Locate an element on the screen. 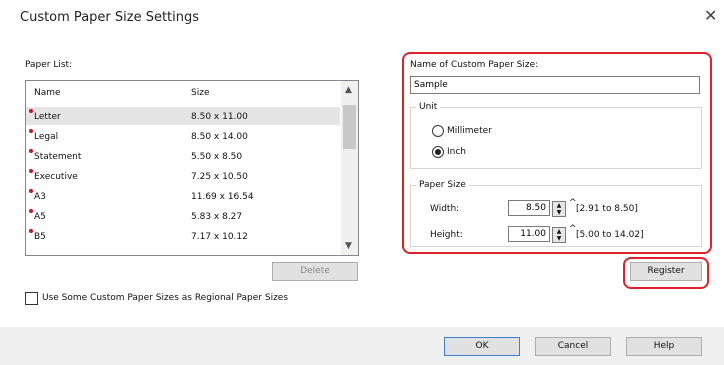 The width and height of the screenshot is (724, 365). ok-button: OK is located at coordinates (482, 346).